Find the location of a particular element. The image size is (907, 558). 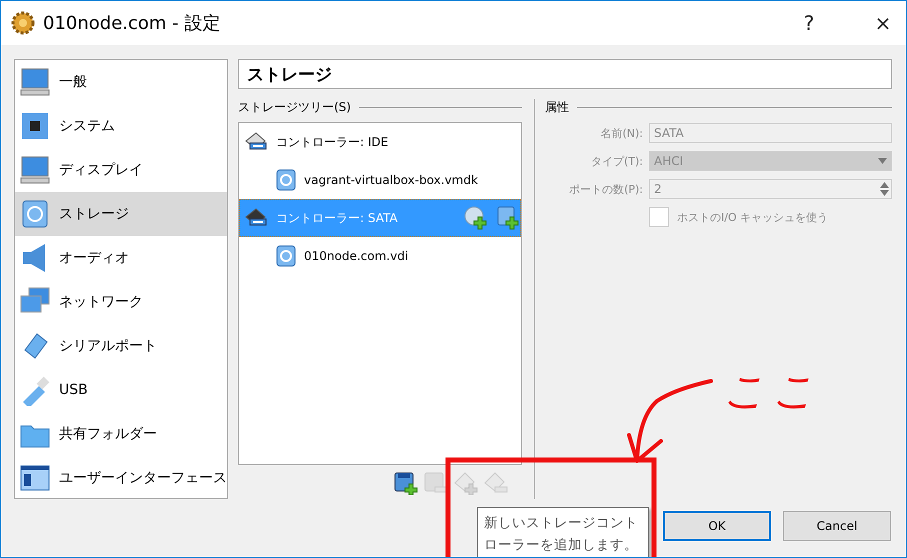

sidebar-item: オーディオ is located at coordinates (121, 258).